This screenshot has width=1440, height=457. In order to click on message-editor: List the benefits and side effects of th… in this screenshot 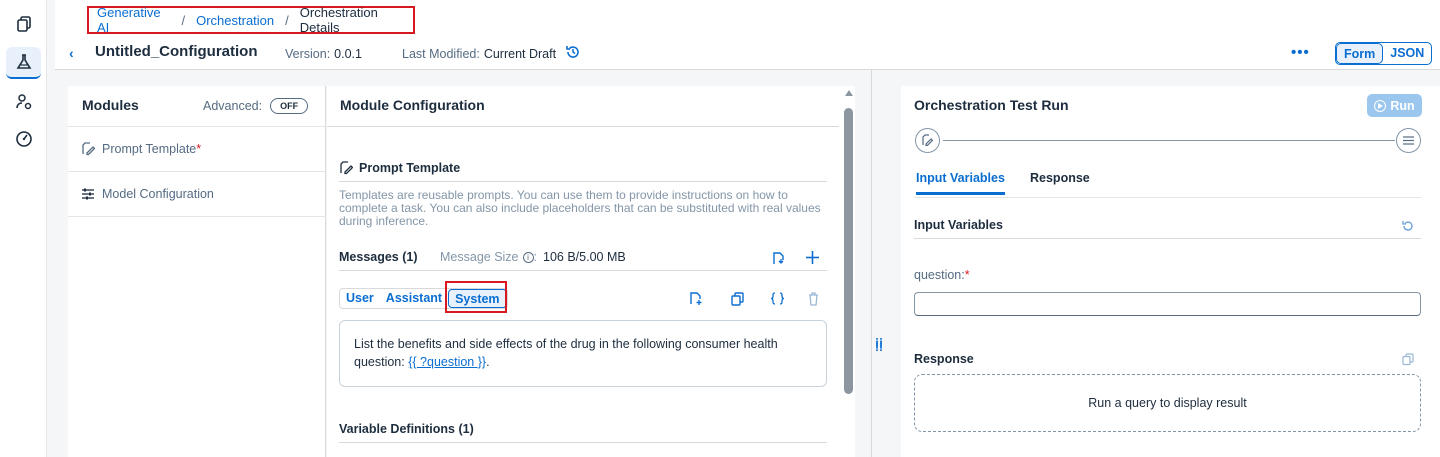, I will do `click(583, 353)`.